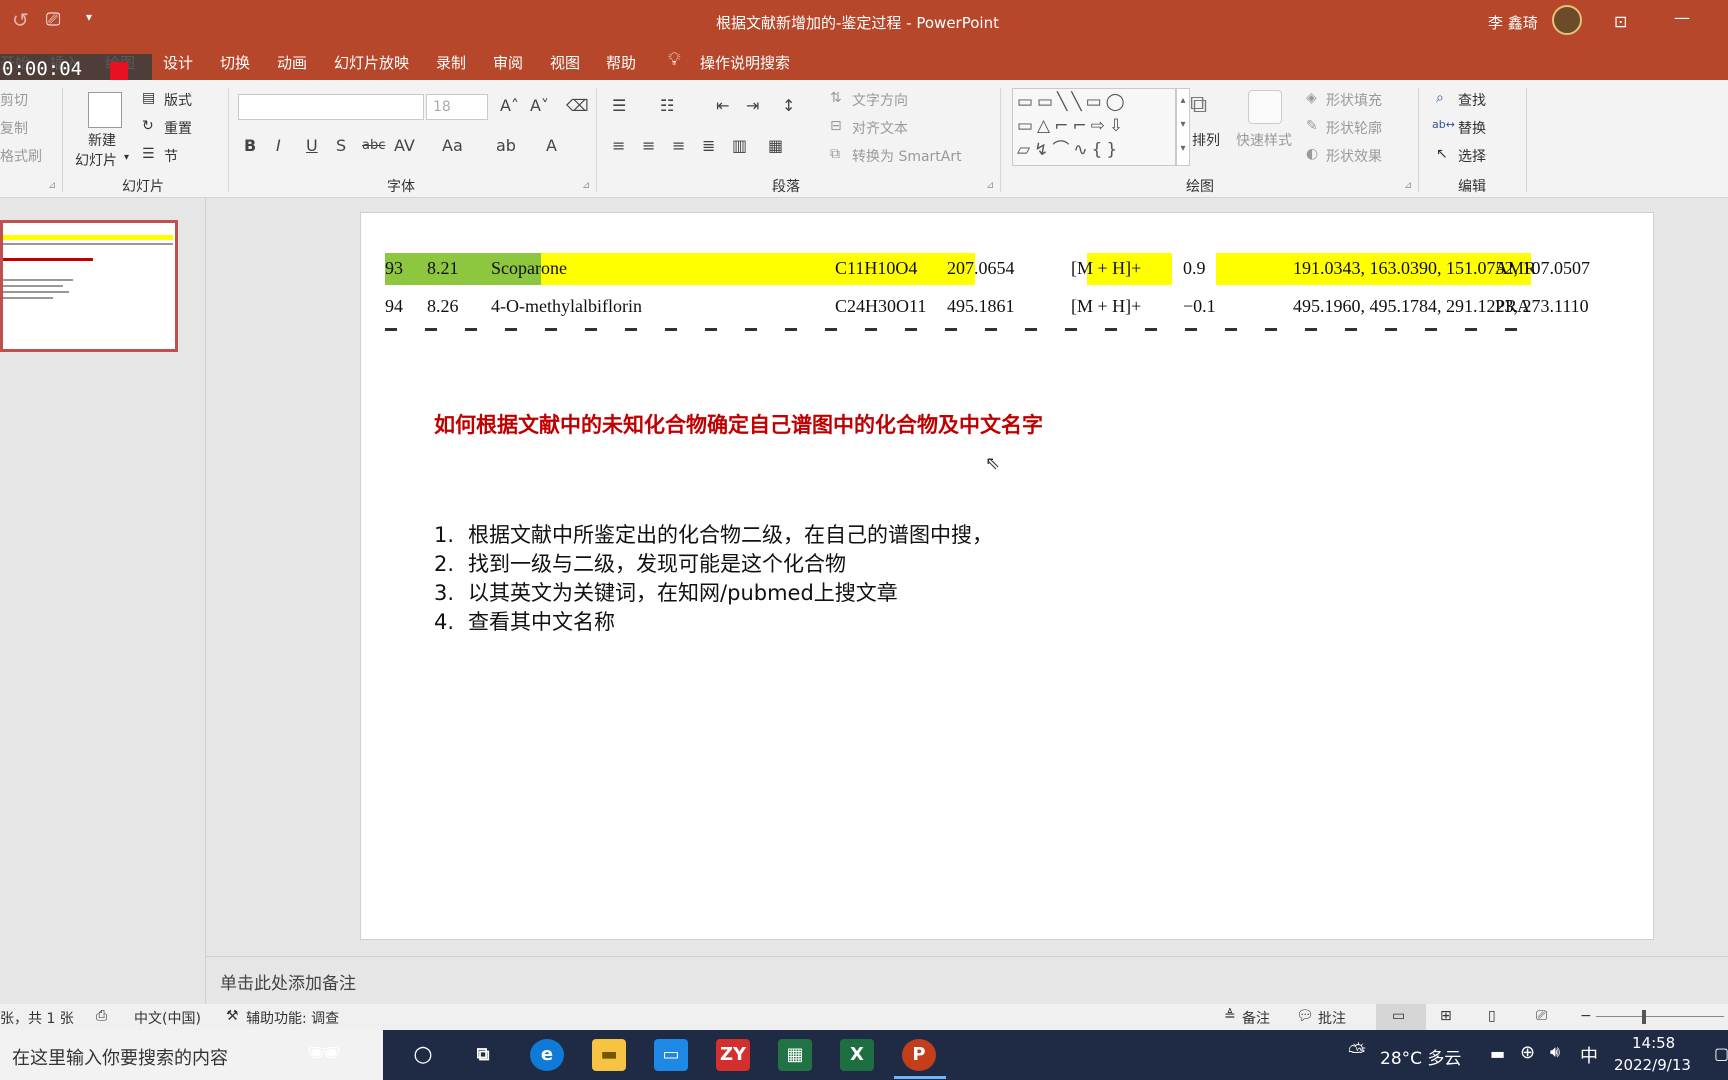  Describe the element at coordinates (404, 145) in the screenshot. I see `char-spacing-icon: AV` at that location.